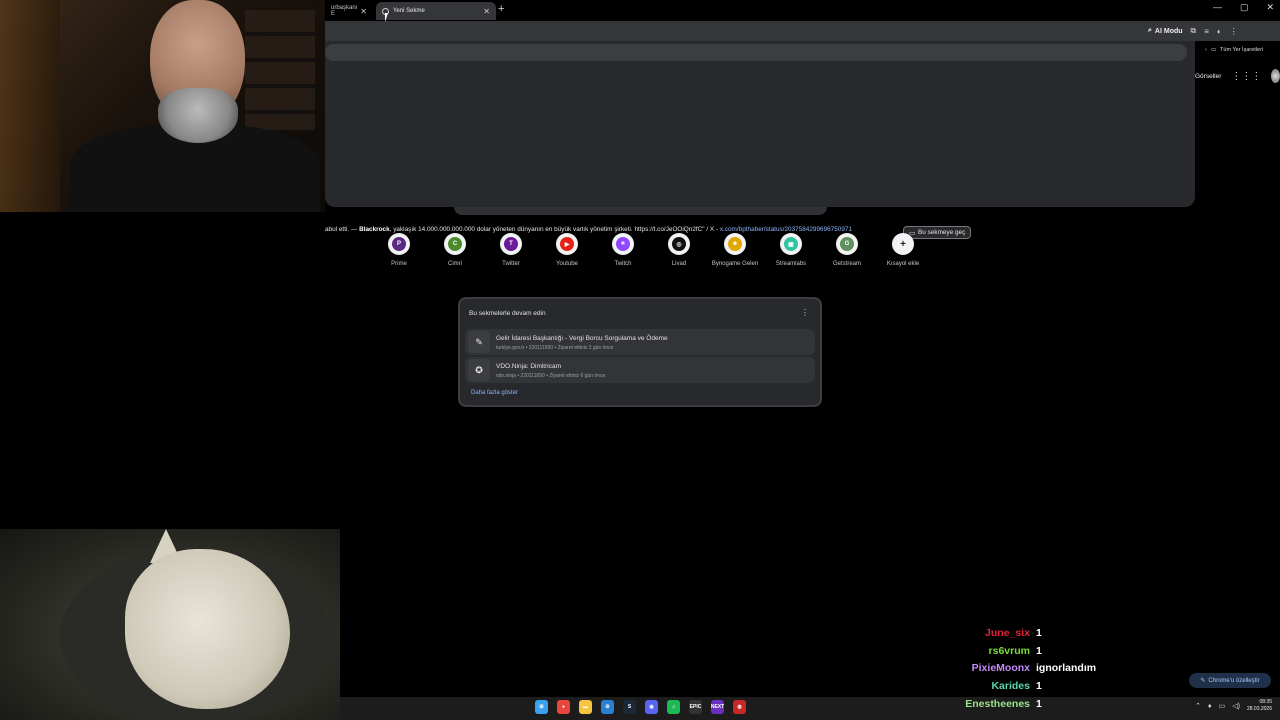 The image size is (1280, 720). I want to click on shortcut-tile: ◎ Livad, so click(679, 250).